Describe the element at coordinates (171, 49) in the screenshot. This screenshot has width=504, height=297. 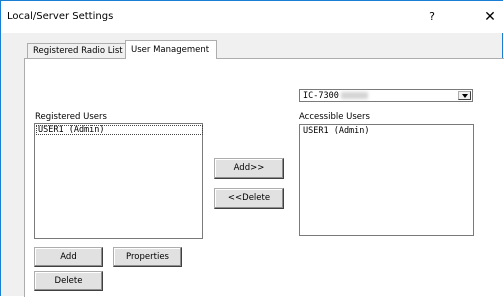
I see `tab-user-management: User Management` at that location.